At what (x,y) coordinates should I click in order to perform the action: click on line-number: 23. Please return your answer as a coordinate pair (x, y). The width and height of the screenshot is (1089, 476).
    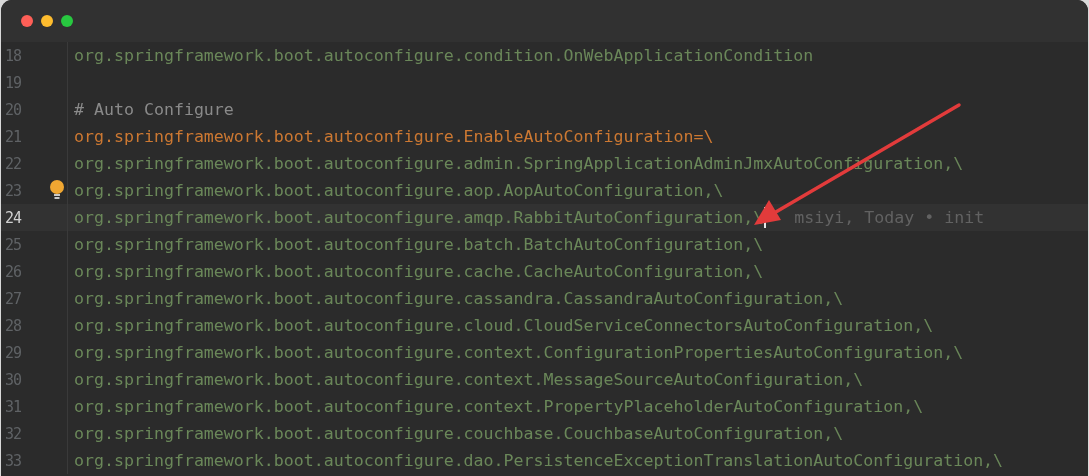
    Looking at the image, I should click on (12, 190).